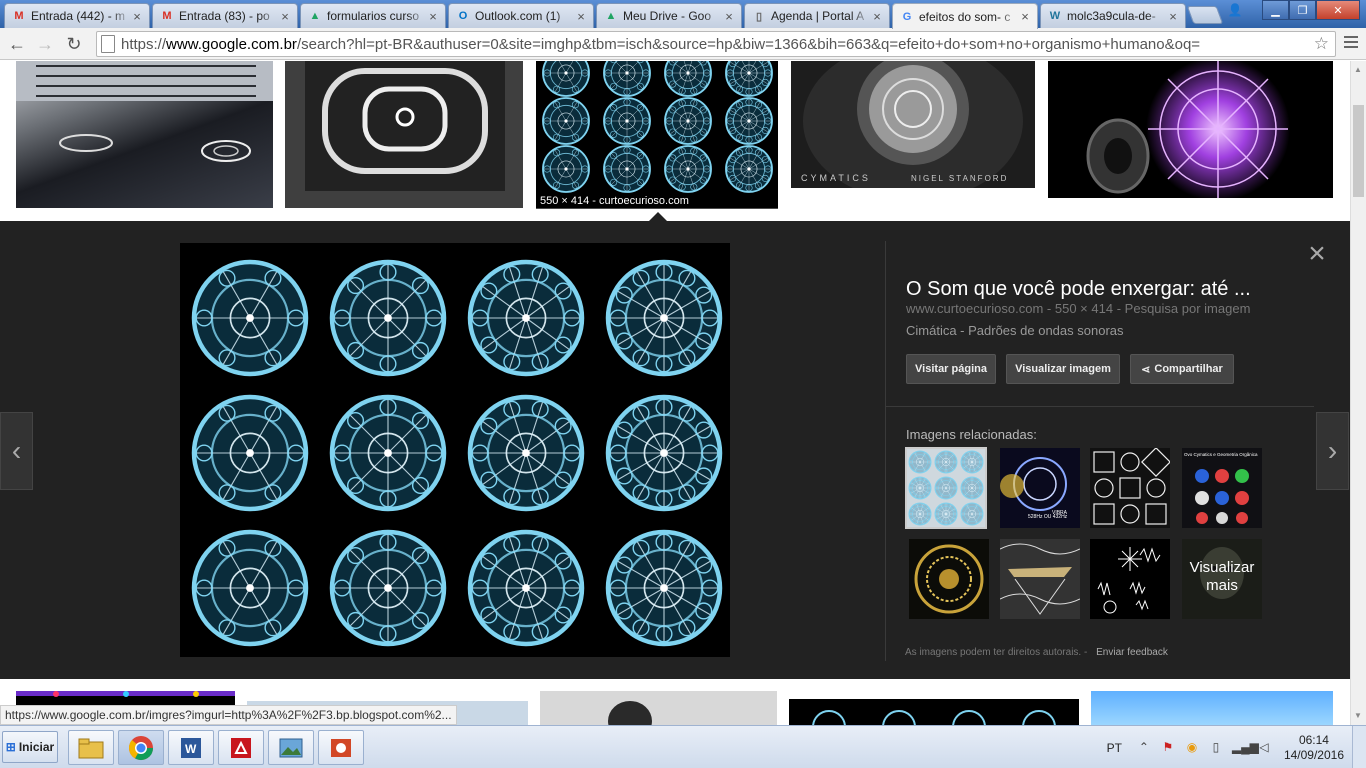 The width and height of the screenshot is (1366, 768). What do you see at coordinates (341, 747) in the screenshot?
I see `taskbar-presentation` at bounding box center [341, 747].